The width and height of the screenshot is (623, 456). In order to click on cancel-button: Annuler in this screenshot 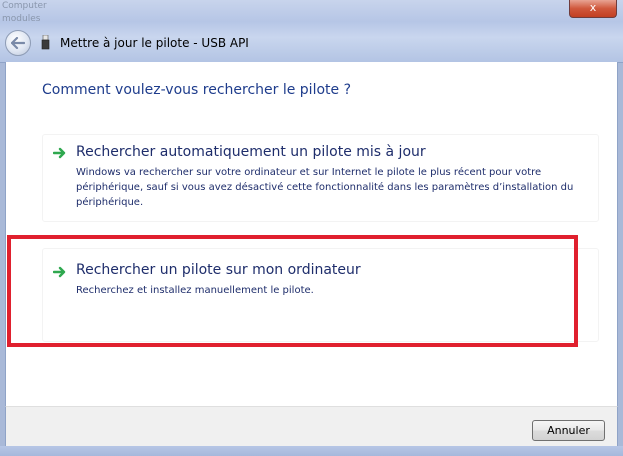, I will do `click(568, 430)`.